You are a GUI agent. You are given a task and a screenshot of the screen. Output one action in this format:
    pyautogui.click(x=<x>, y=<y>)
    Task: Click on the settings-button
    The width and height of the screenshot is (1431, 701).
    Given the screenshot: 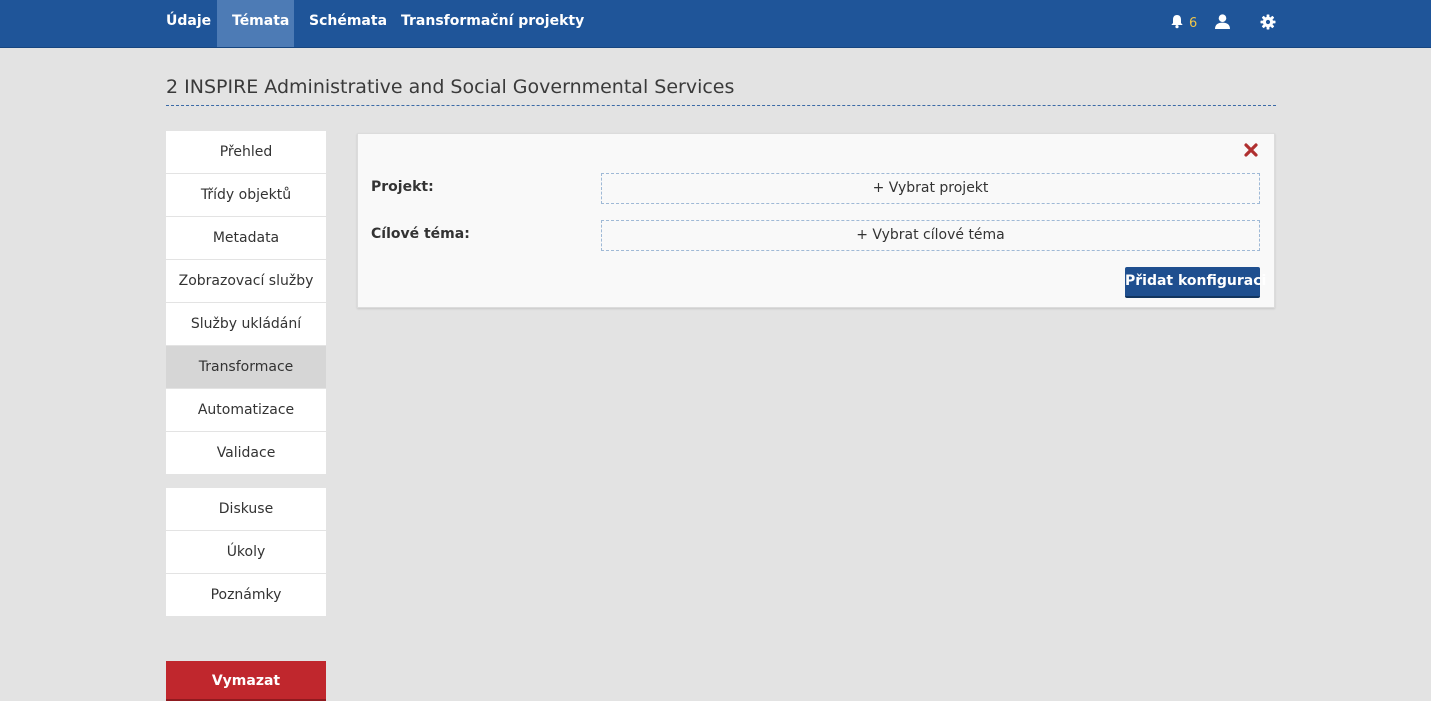 What is the action you would take?
    pyautogui.click(x=1268, y=23)
    